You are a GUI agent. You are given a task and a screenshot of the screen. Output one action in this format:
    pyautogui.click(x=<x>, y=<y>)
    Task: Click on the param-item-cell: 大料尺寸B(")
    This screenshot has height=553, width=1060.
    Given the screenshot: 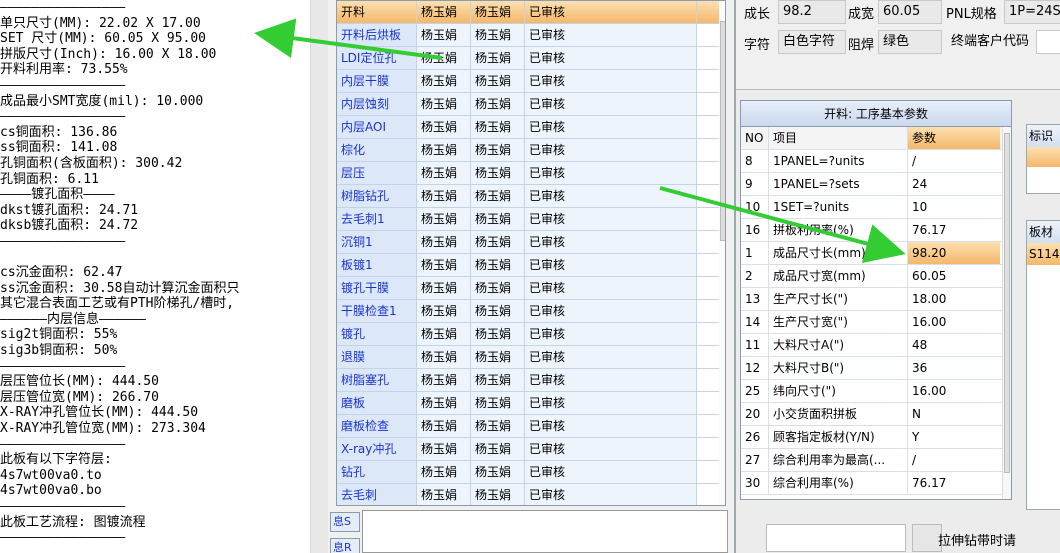 What is the action you would take?
    pyautogui.click(x=838, y=368)
    